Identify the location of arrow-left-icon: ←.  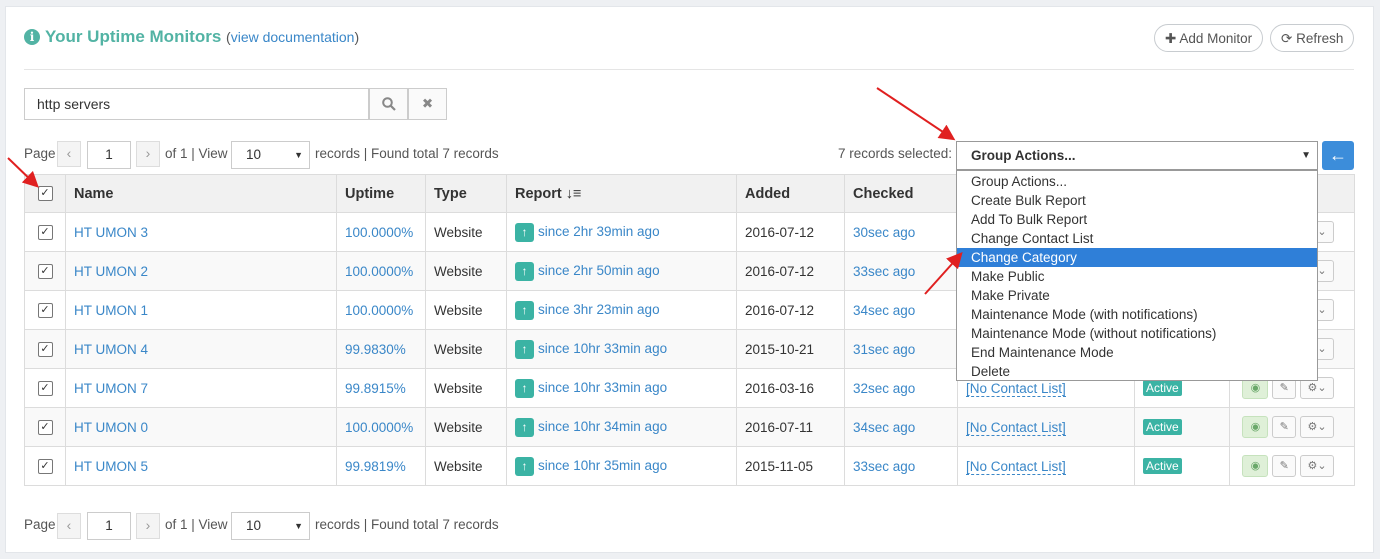
(1338, 155).